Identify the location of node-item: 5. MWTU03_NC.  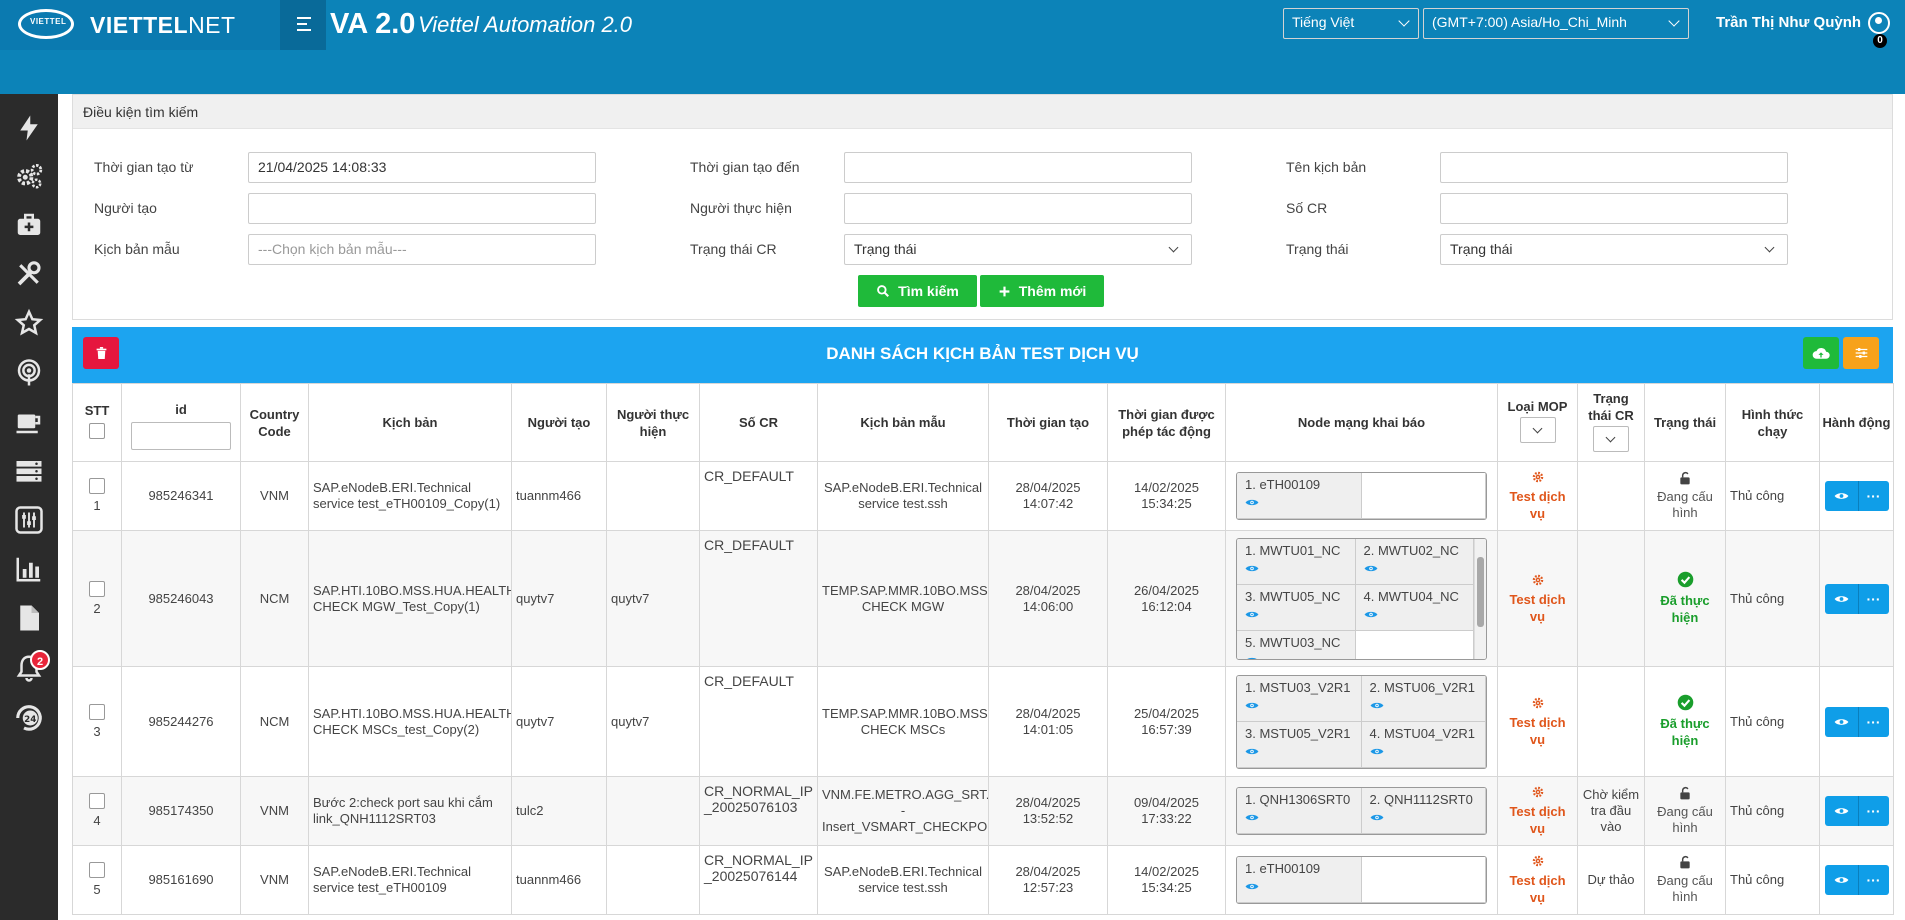
(1296, 644).